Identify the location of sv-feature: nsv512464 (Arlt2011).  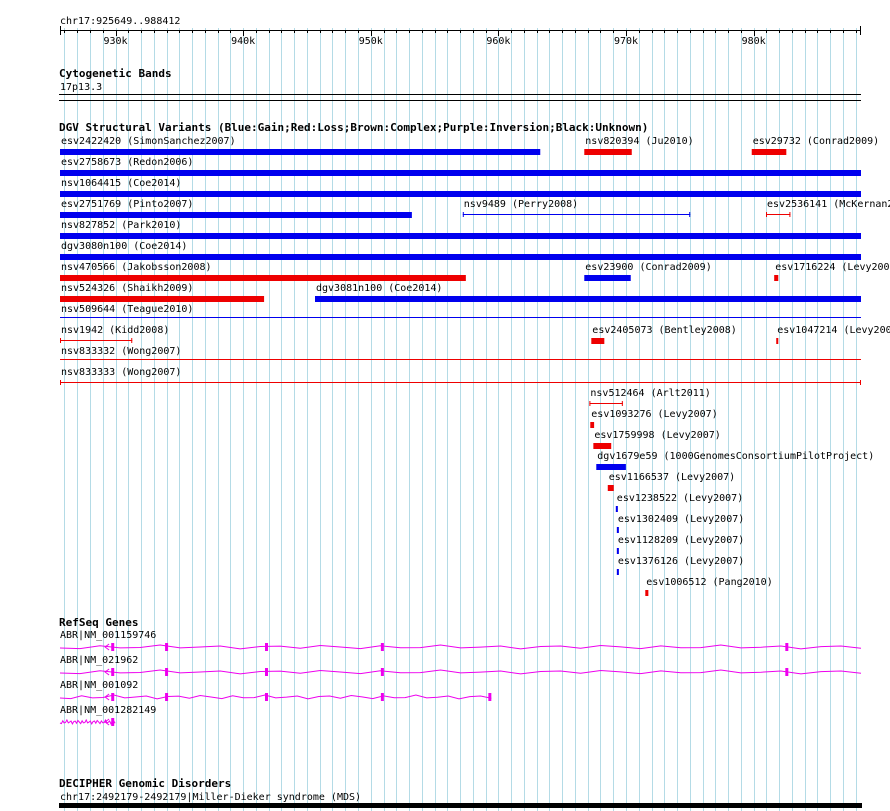
(650, 397).